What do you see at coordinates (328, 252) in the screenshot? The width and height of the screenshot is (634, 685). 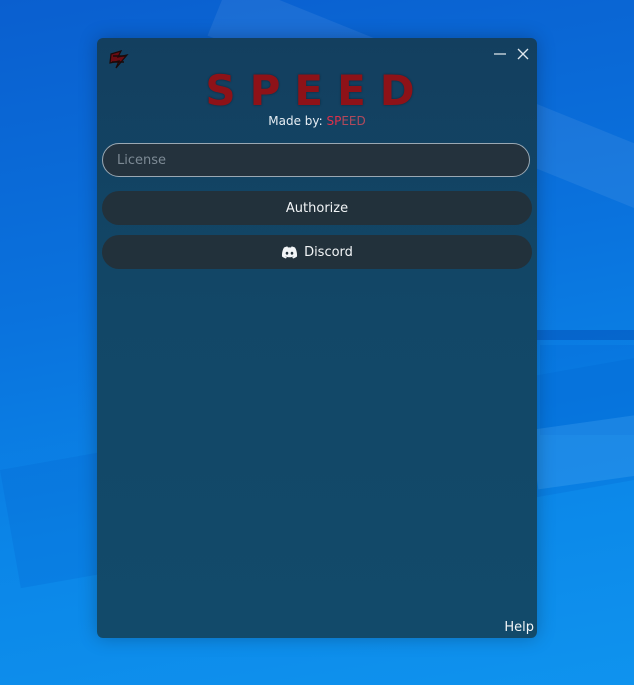 I see `discord-button-label: Discord` at bounding box center [328, 252].